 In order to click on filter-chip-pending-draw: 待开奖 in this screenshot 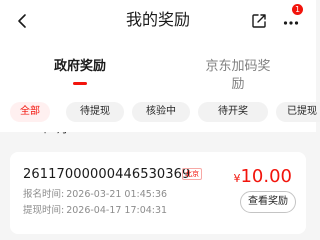, I will do `click(233, 112)`.